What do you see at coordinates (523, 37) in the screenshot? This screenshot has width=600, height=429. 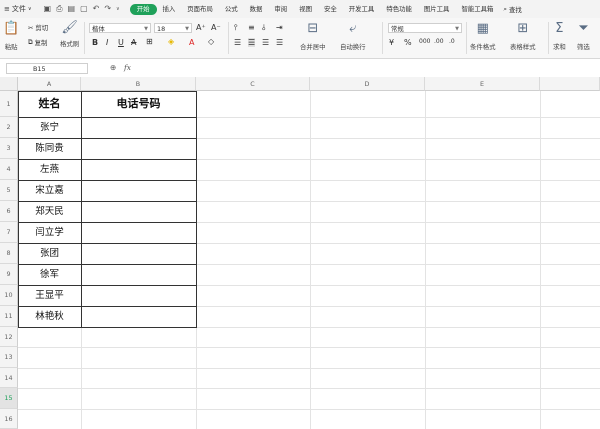 I see `table-style-button: ⊞ 表格样式` at bounding box center [523, 37].